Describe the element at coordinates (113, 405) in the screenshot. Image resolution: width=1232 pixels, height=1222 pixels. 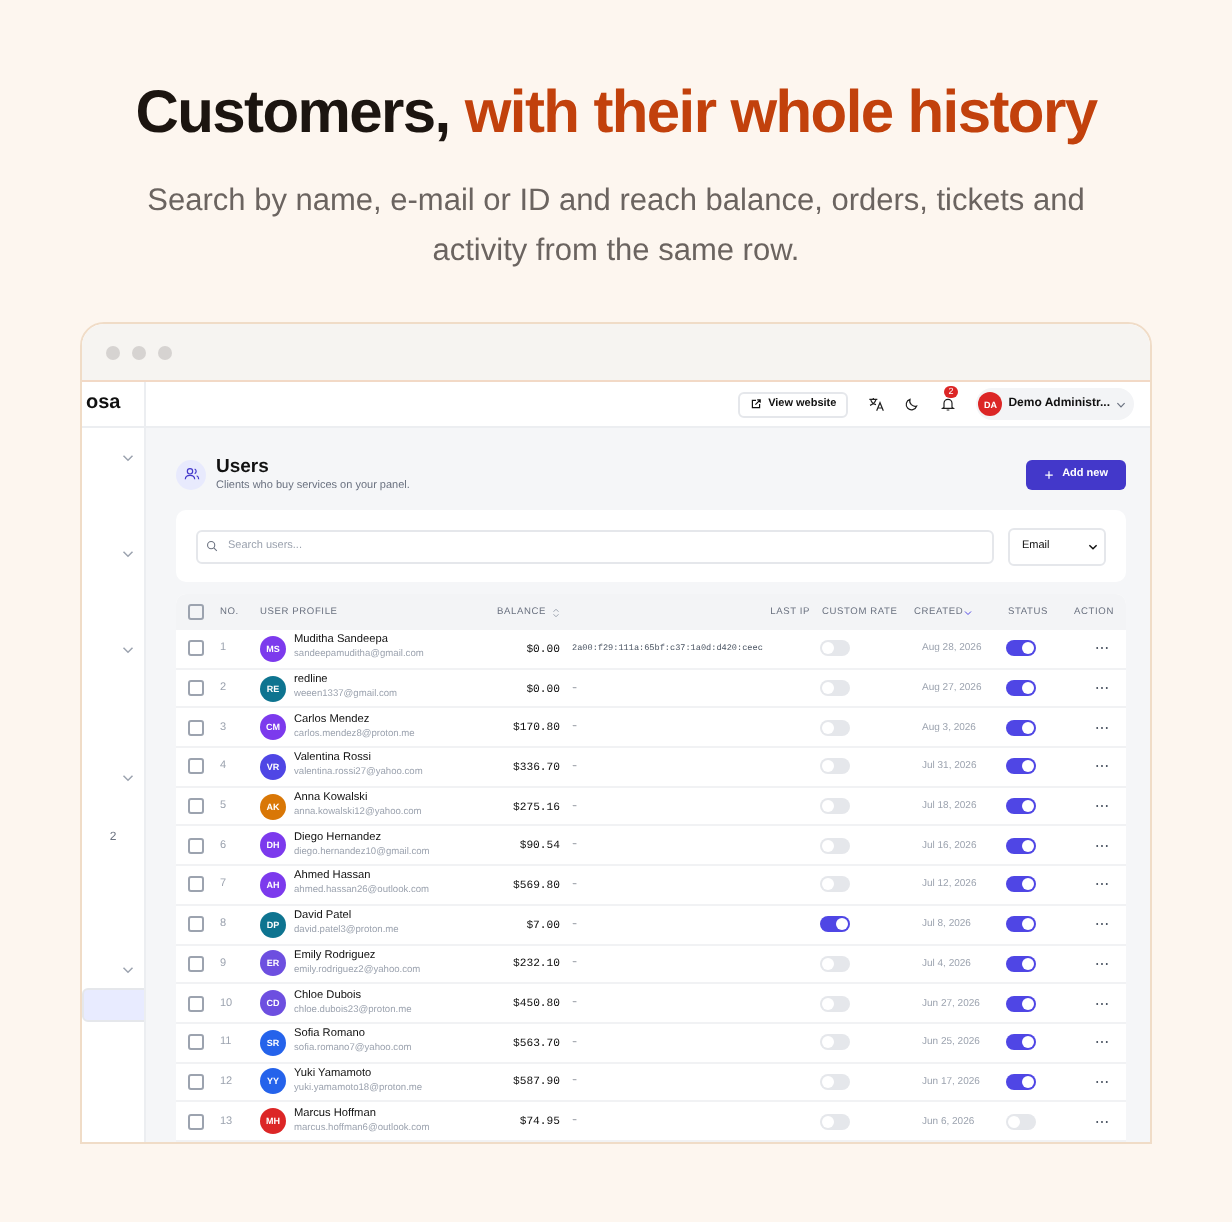
I see `logo-text: osa` at that location.